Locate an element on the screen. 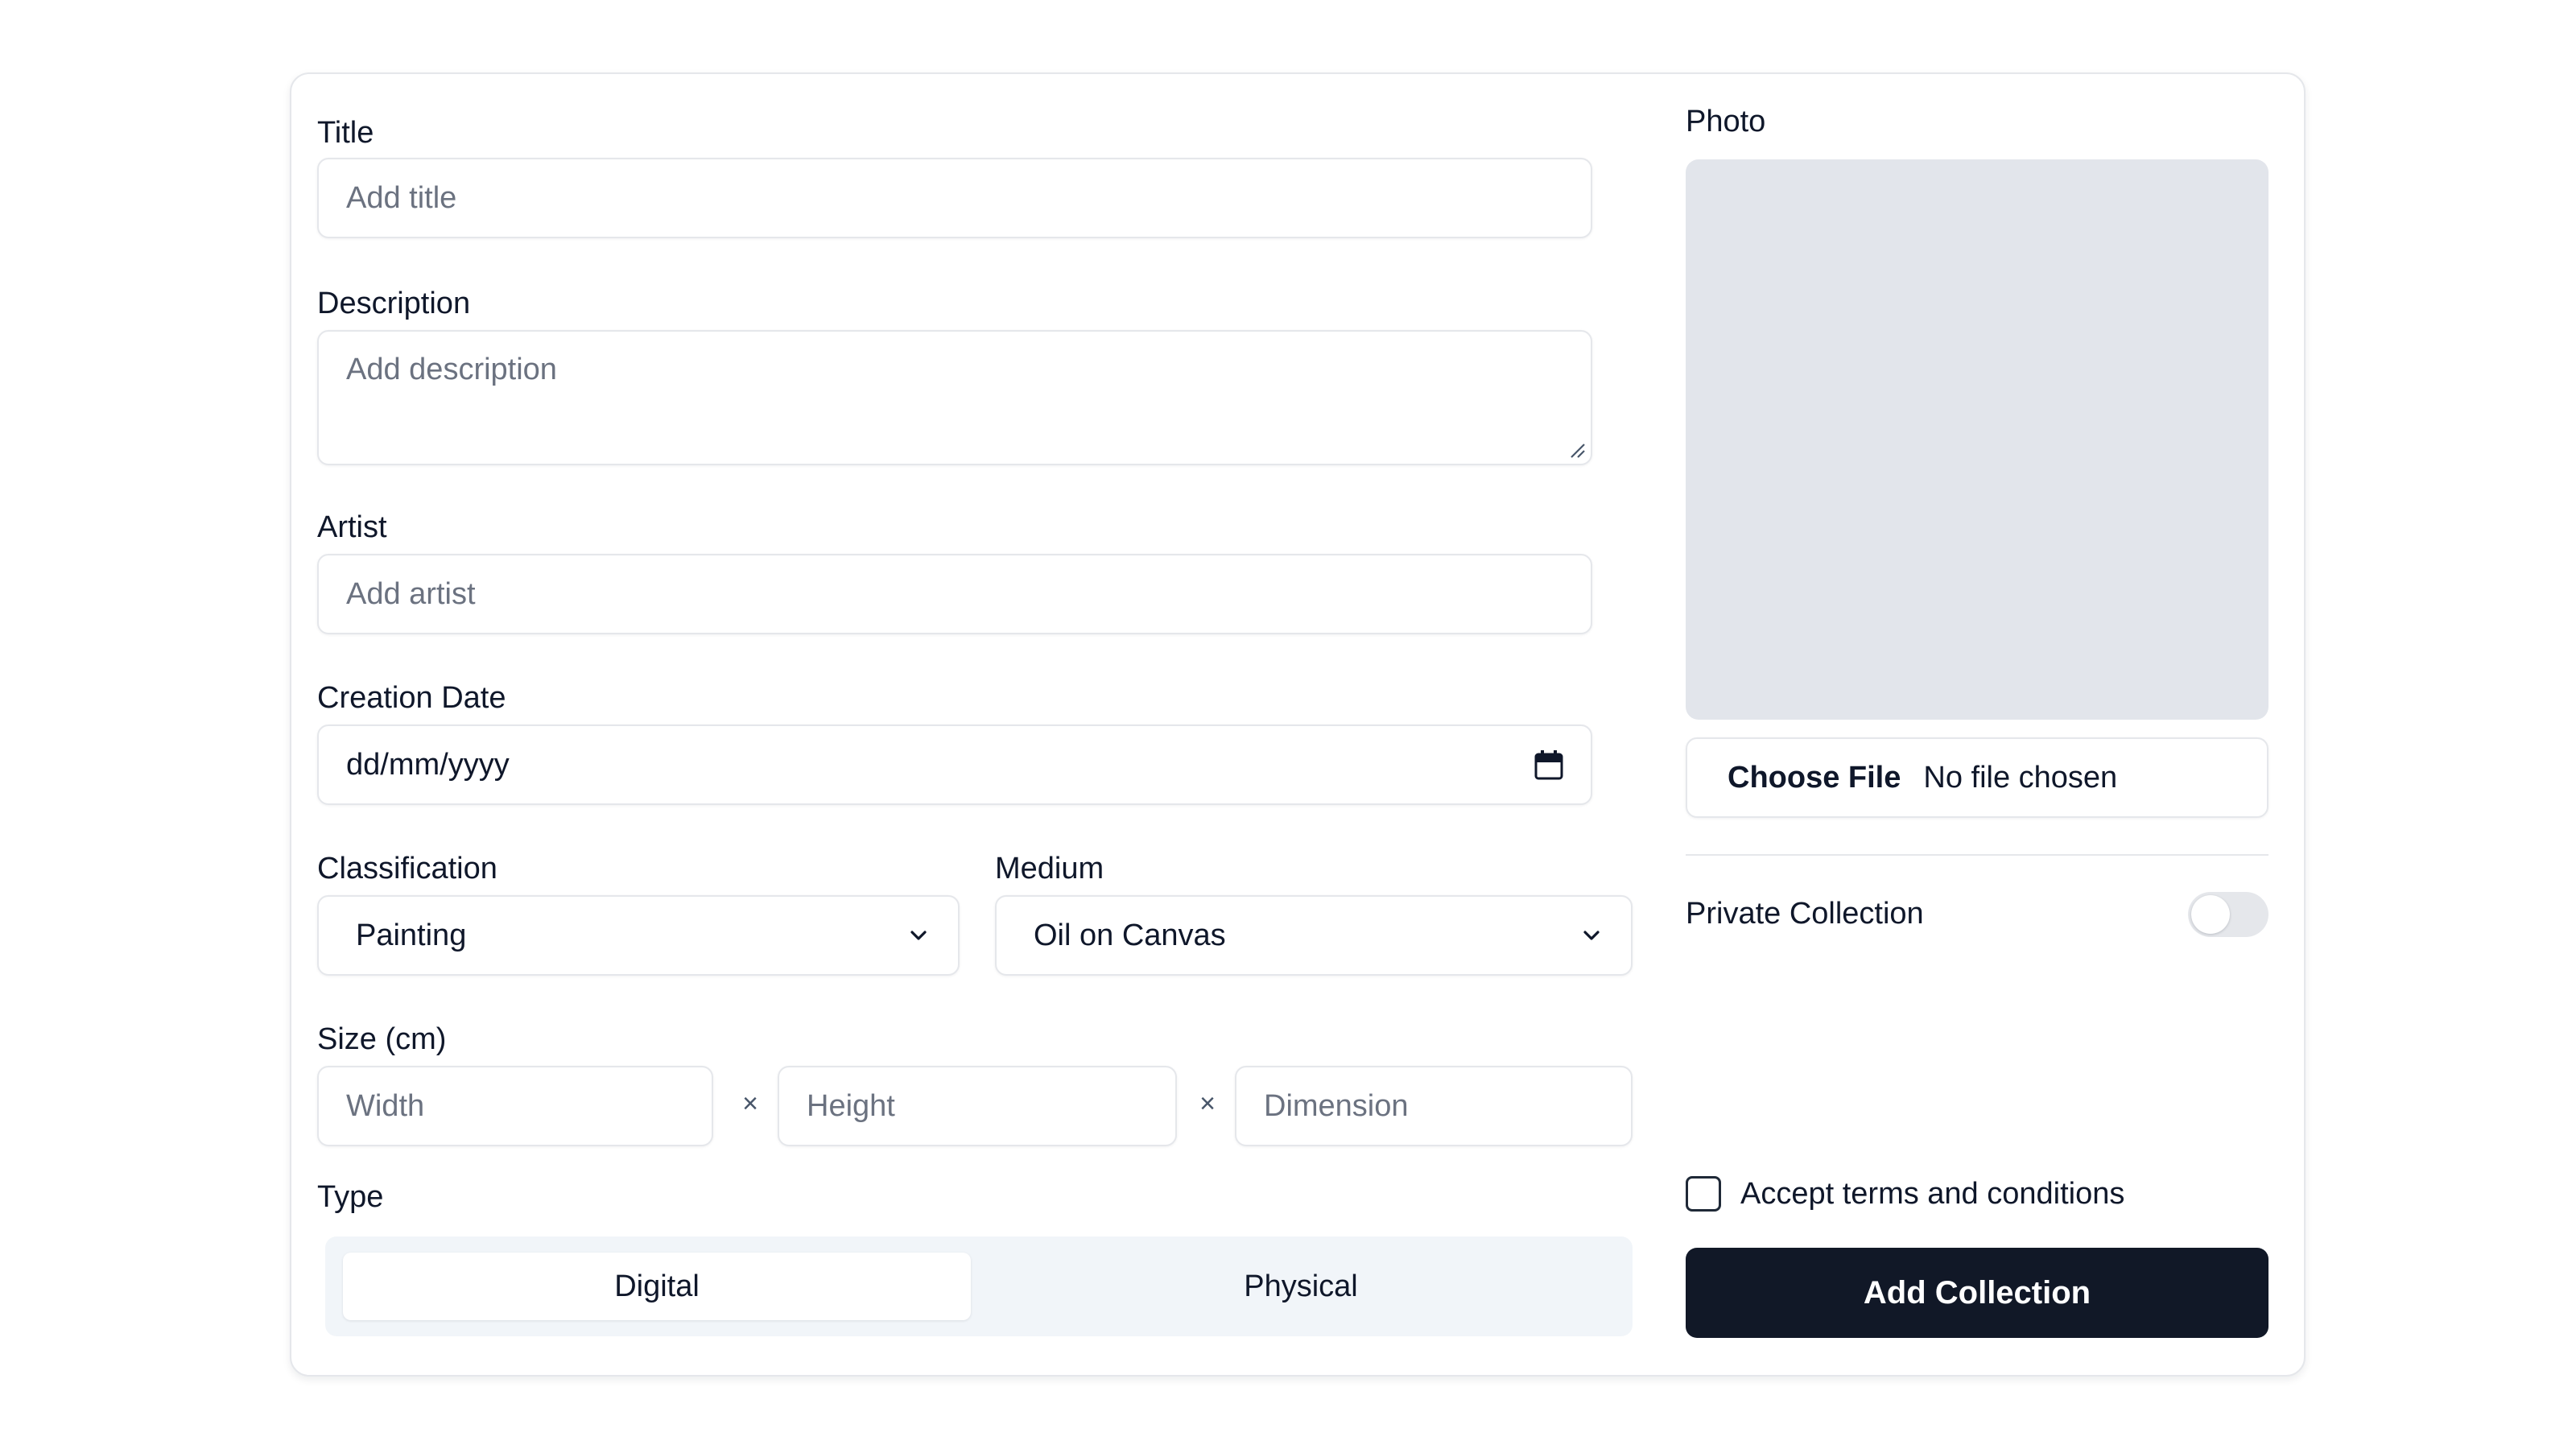 The height and width of the screenshot is (1449, 2576). title-label: Title is located at coordinates (345, 133).